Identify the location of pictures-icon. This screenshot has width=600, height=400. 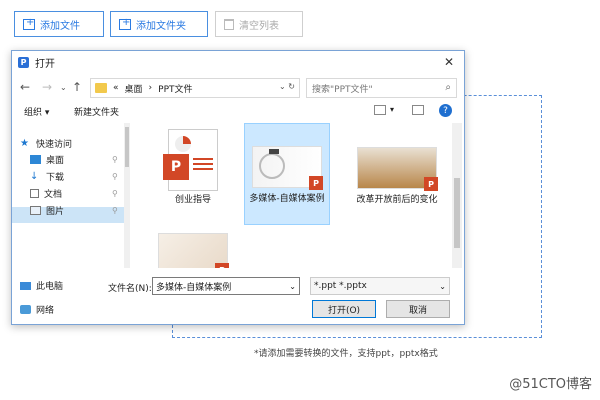
(35, 210).